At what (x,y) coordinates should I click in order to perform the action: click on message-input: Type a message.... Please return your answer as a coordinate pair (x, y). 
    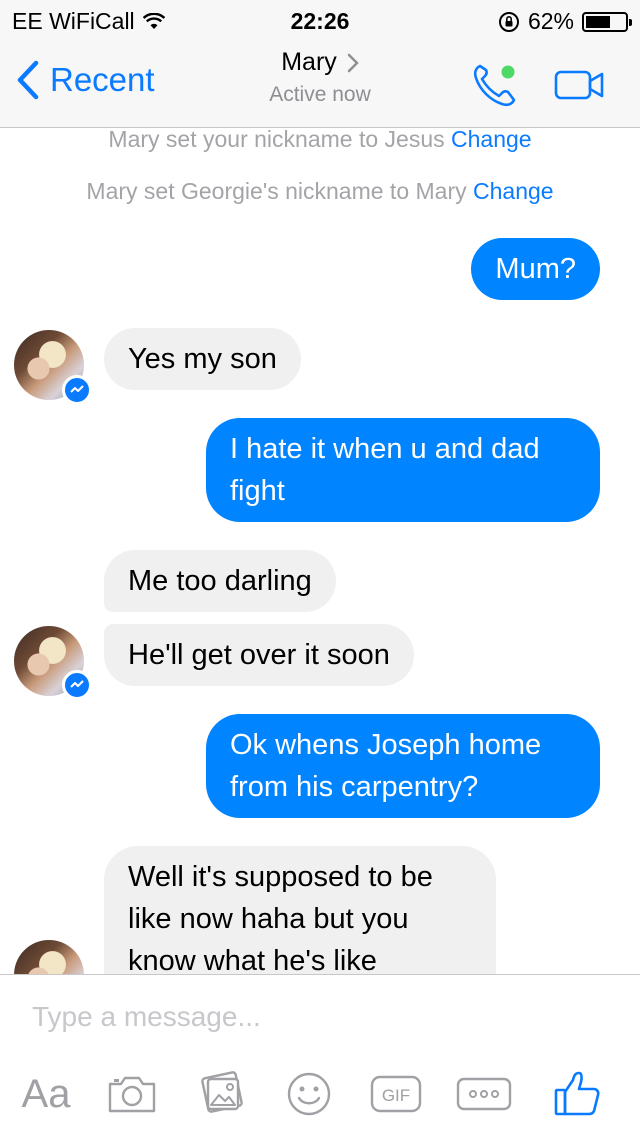
    Looking at the image, I should click on (146, 1017).